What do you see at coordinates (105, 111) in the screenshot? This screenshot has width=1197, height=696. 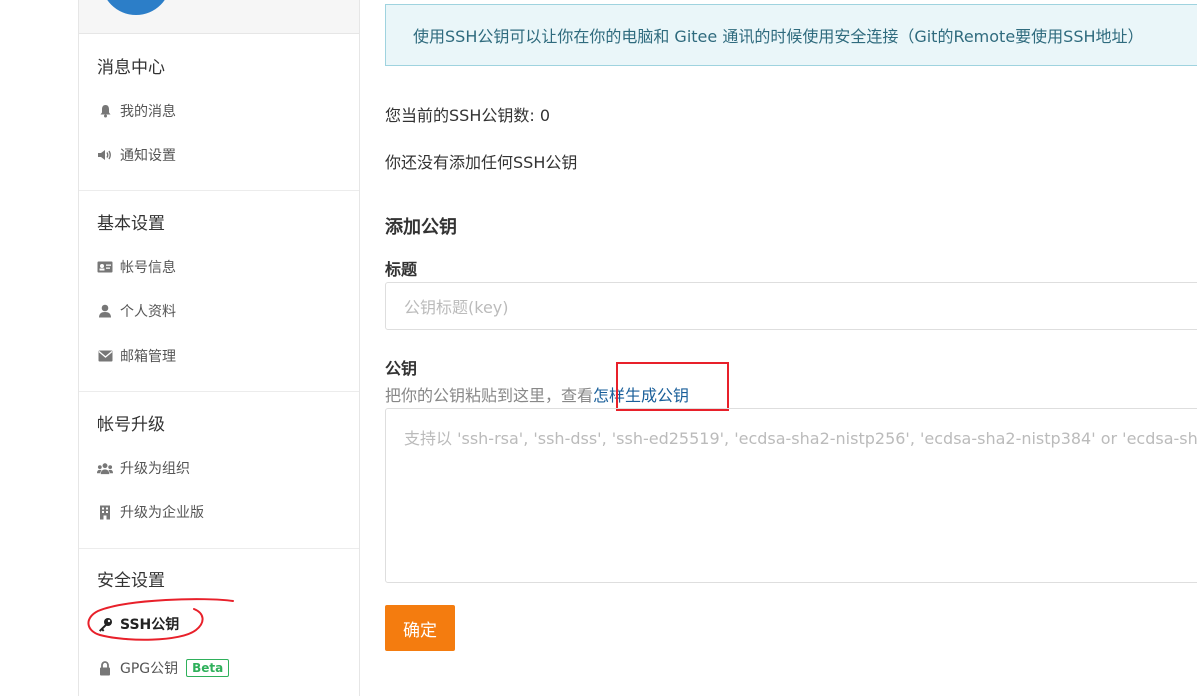 I see `bell-icon` at bounding box center [105, 111].